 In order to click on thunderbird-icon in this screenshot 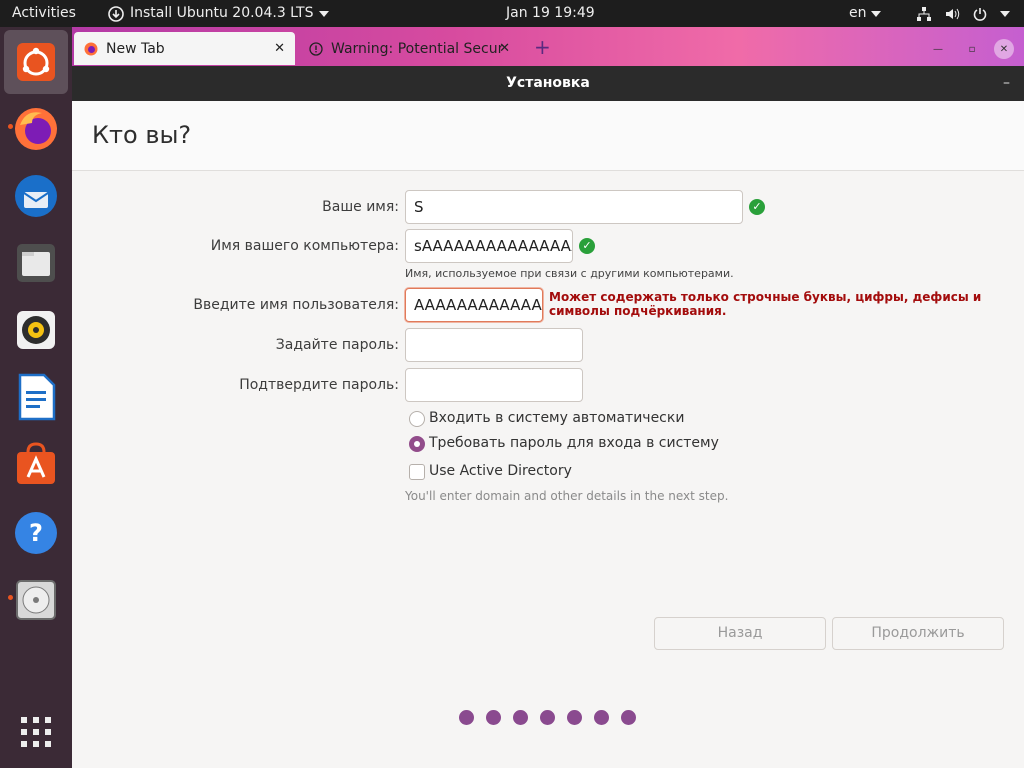, I will do `click(36, 196)`.